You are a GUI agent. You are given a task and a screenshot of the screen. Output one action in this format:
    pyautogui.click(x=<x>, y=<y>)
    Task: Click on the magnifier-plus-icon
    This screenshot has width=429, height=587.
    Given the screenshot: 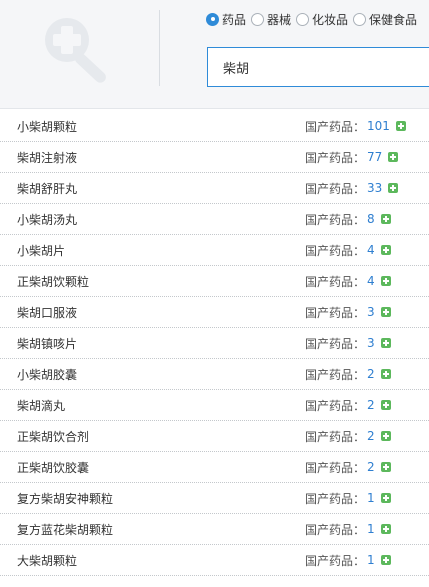 What is the action you would take?
    pyautogui.click(x=78, y=49)
    